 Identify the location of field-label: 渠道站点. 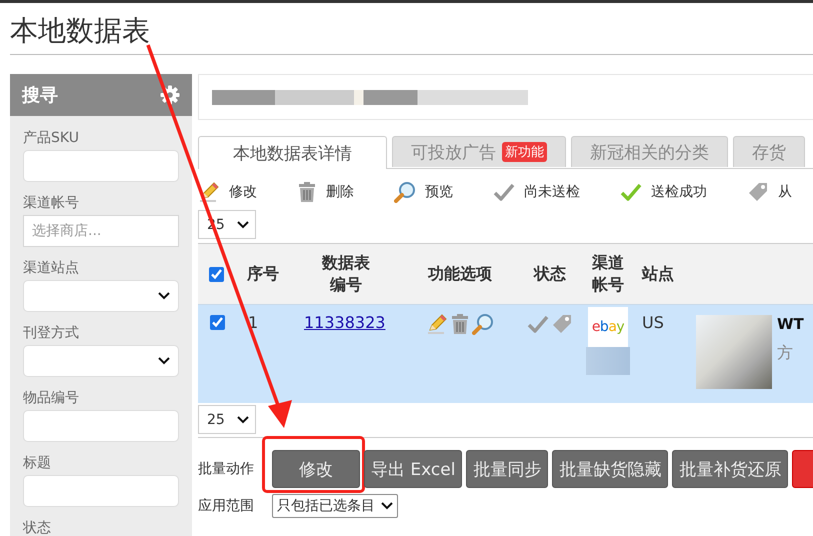
(51, 268).